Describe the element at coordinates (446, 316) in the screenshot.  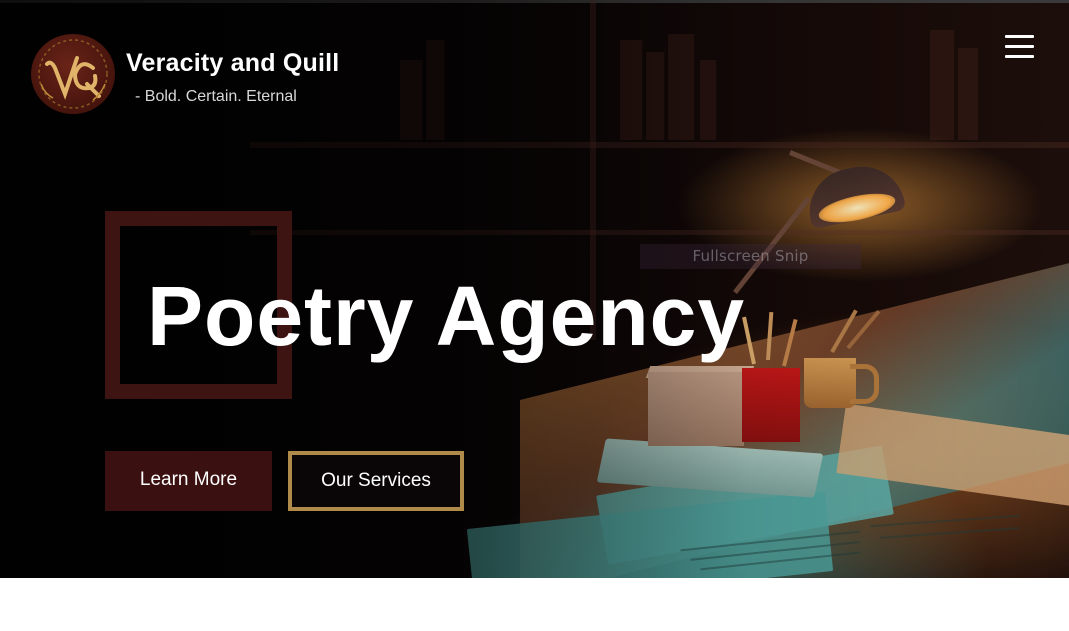
I see `hero-title: Poetry Agency` at that location.